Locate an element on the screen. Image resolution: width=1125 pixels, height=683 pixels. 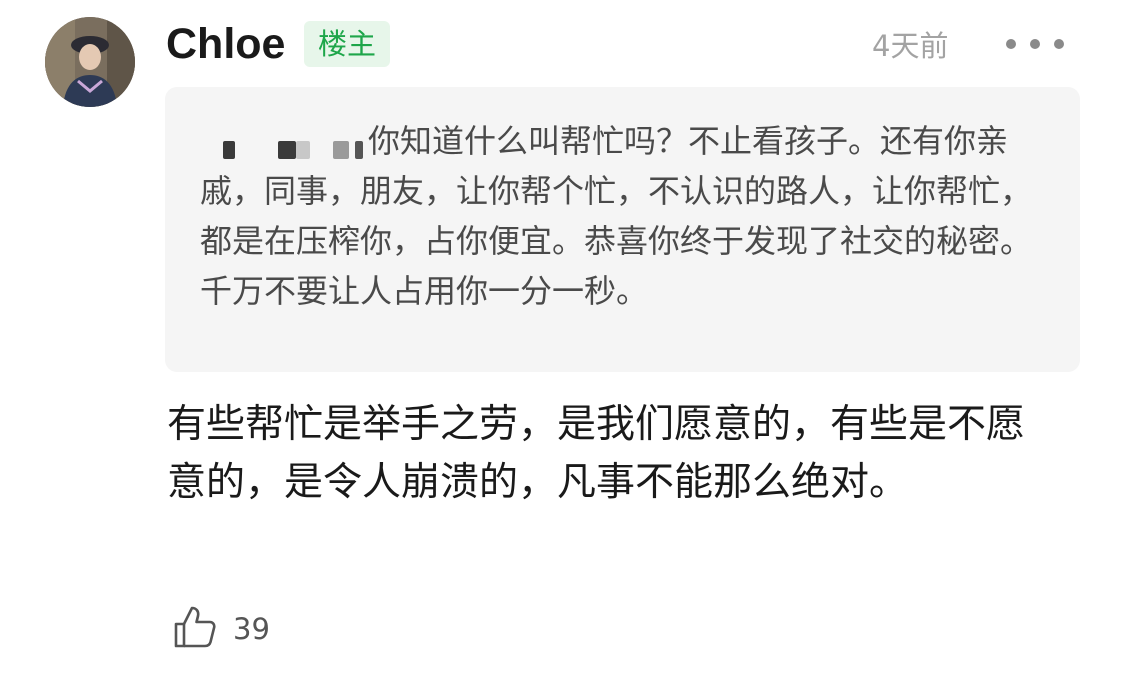
like-count: 39 is located at coordinates (251, 629).